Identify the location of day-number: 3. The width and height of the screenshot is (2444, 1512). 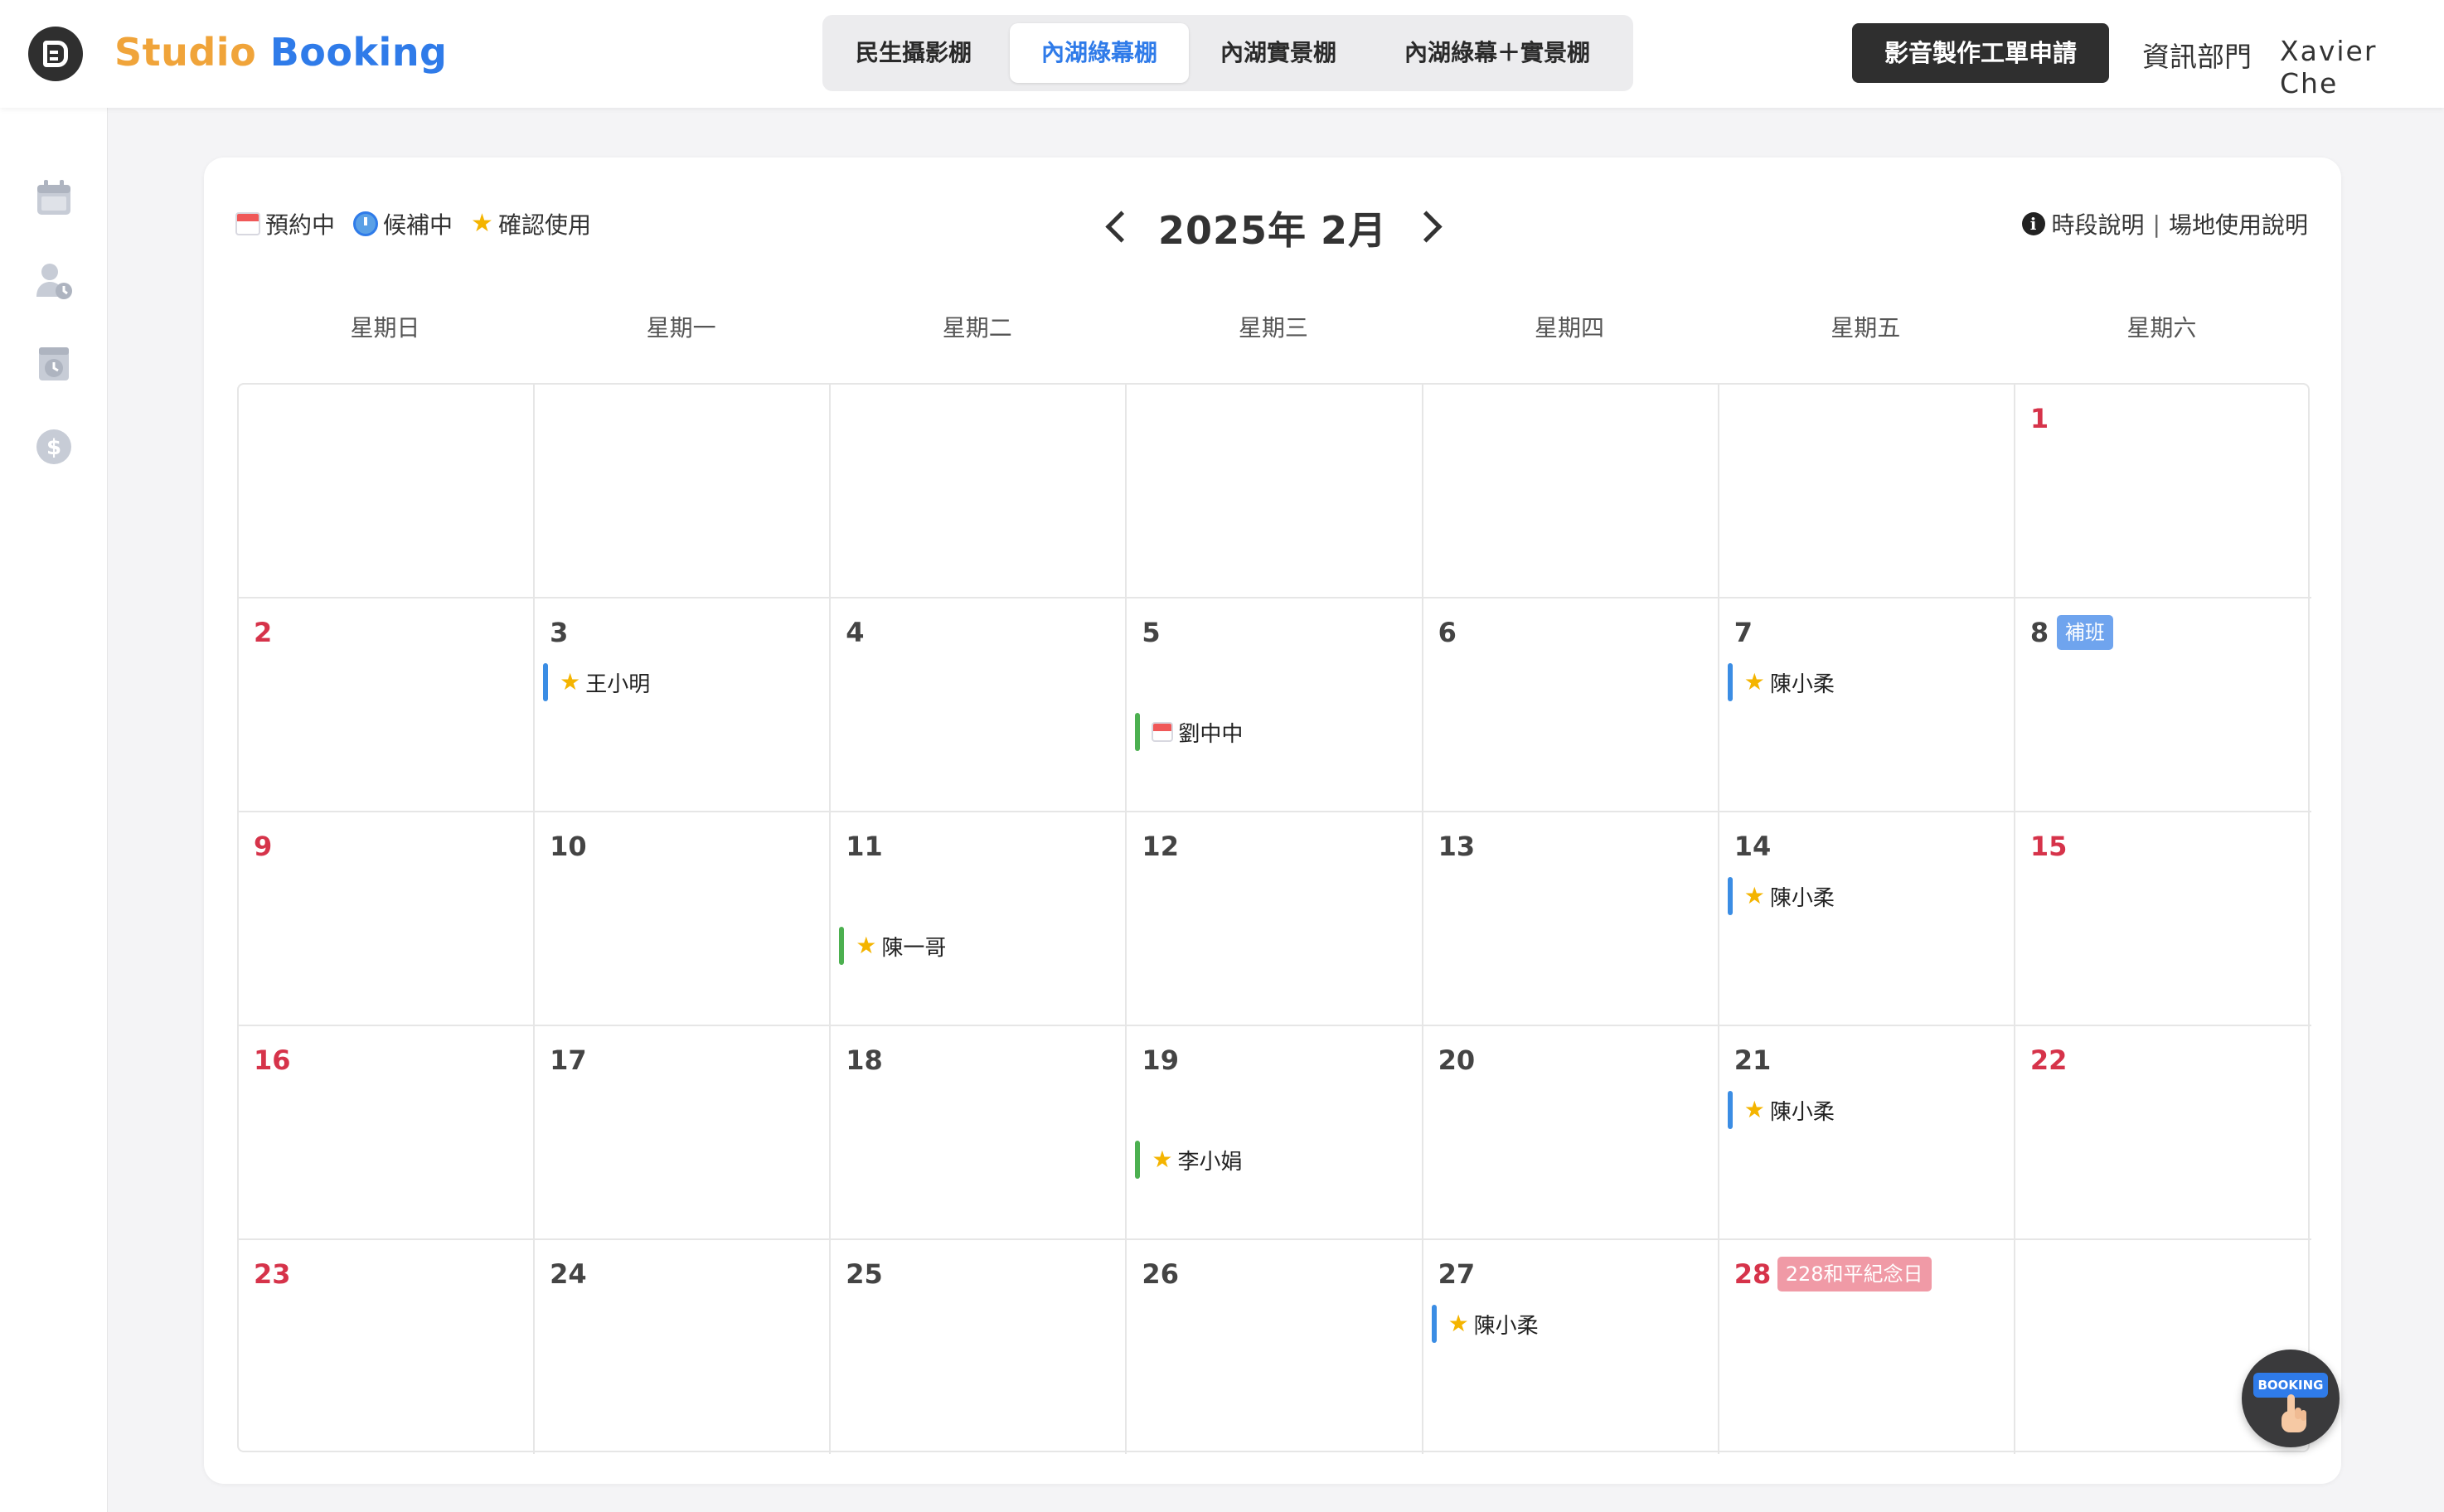
(559, 632).